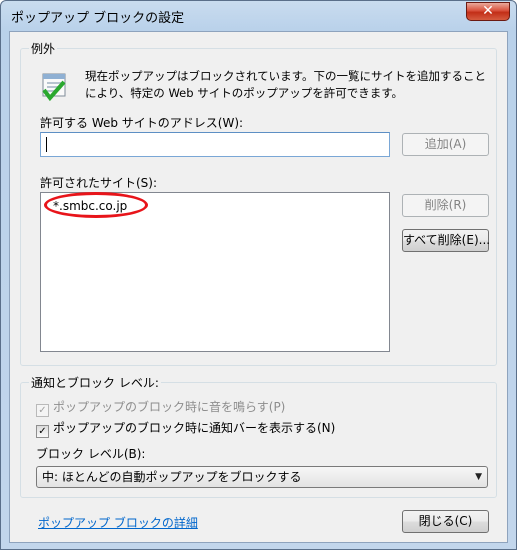 The image size is (517, 550). Describe the element at coordinates (445, 521) in the screenshot. I see `close-button: 閉じる(C)` at that location.